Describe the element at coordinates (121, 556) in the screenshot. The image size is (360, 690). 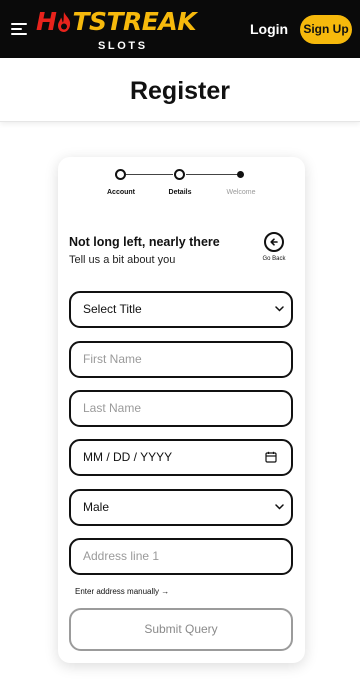
I see `address-line-1-placeholder: Address line 1` at that location.